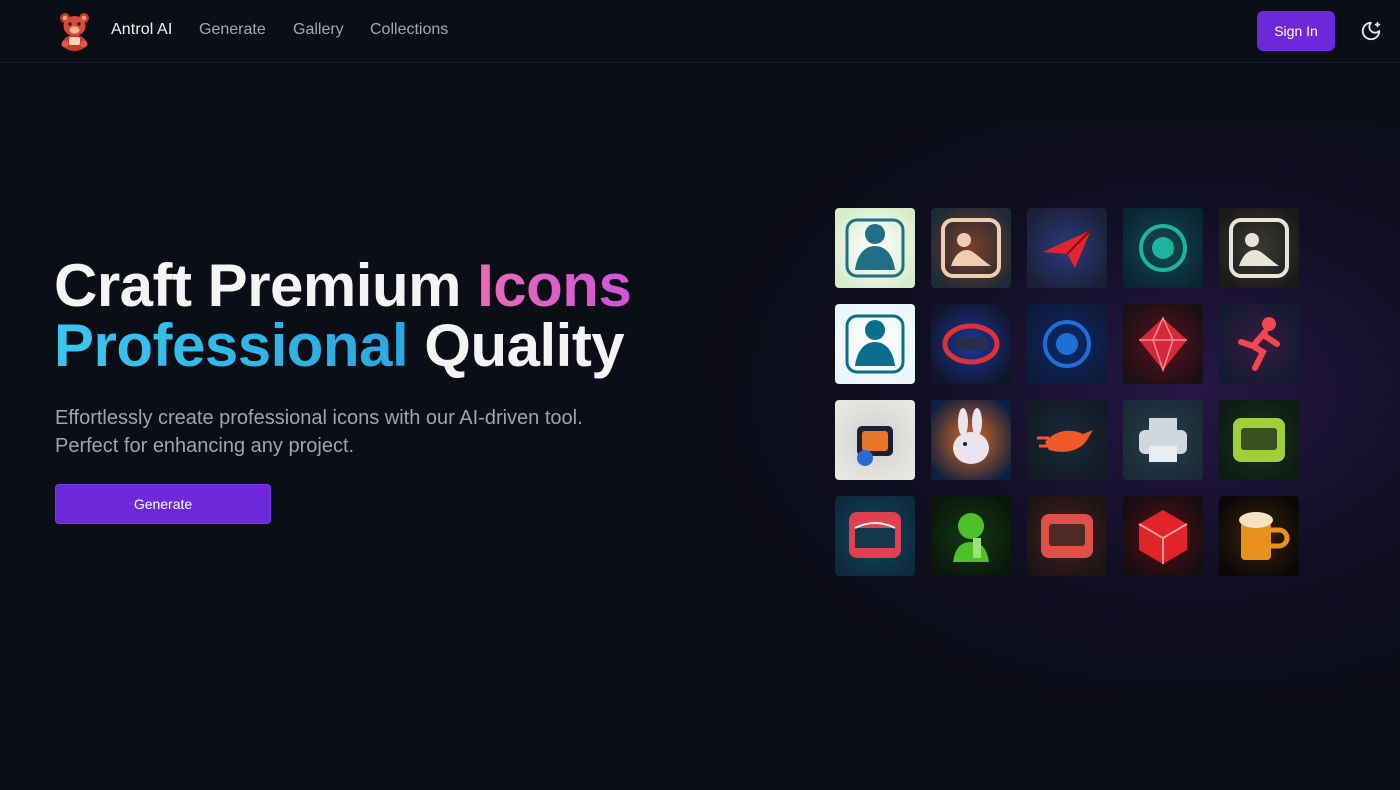 The width and height of the screenshot is (1400, 790). What do you see at coordinates (1259, 536) in the screenshot?
I see `beer-mug-icon` at bounding box center [1259, 536].